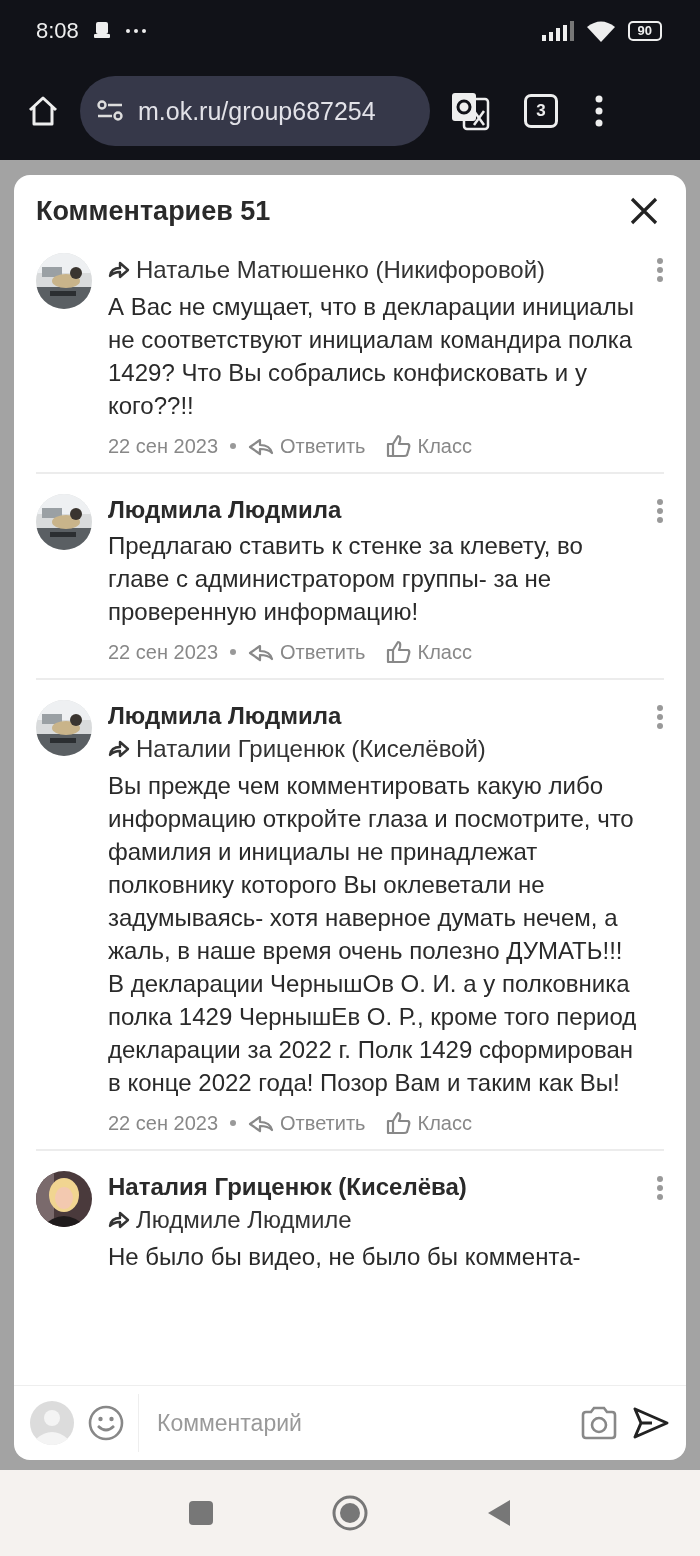 The height and width of the screenshot is (1556, 700). Describe the element at coordinates (374, 1187) in the screenshot. I see `comment-author: Наталия Гриценюк (Киселёва)` at that location.